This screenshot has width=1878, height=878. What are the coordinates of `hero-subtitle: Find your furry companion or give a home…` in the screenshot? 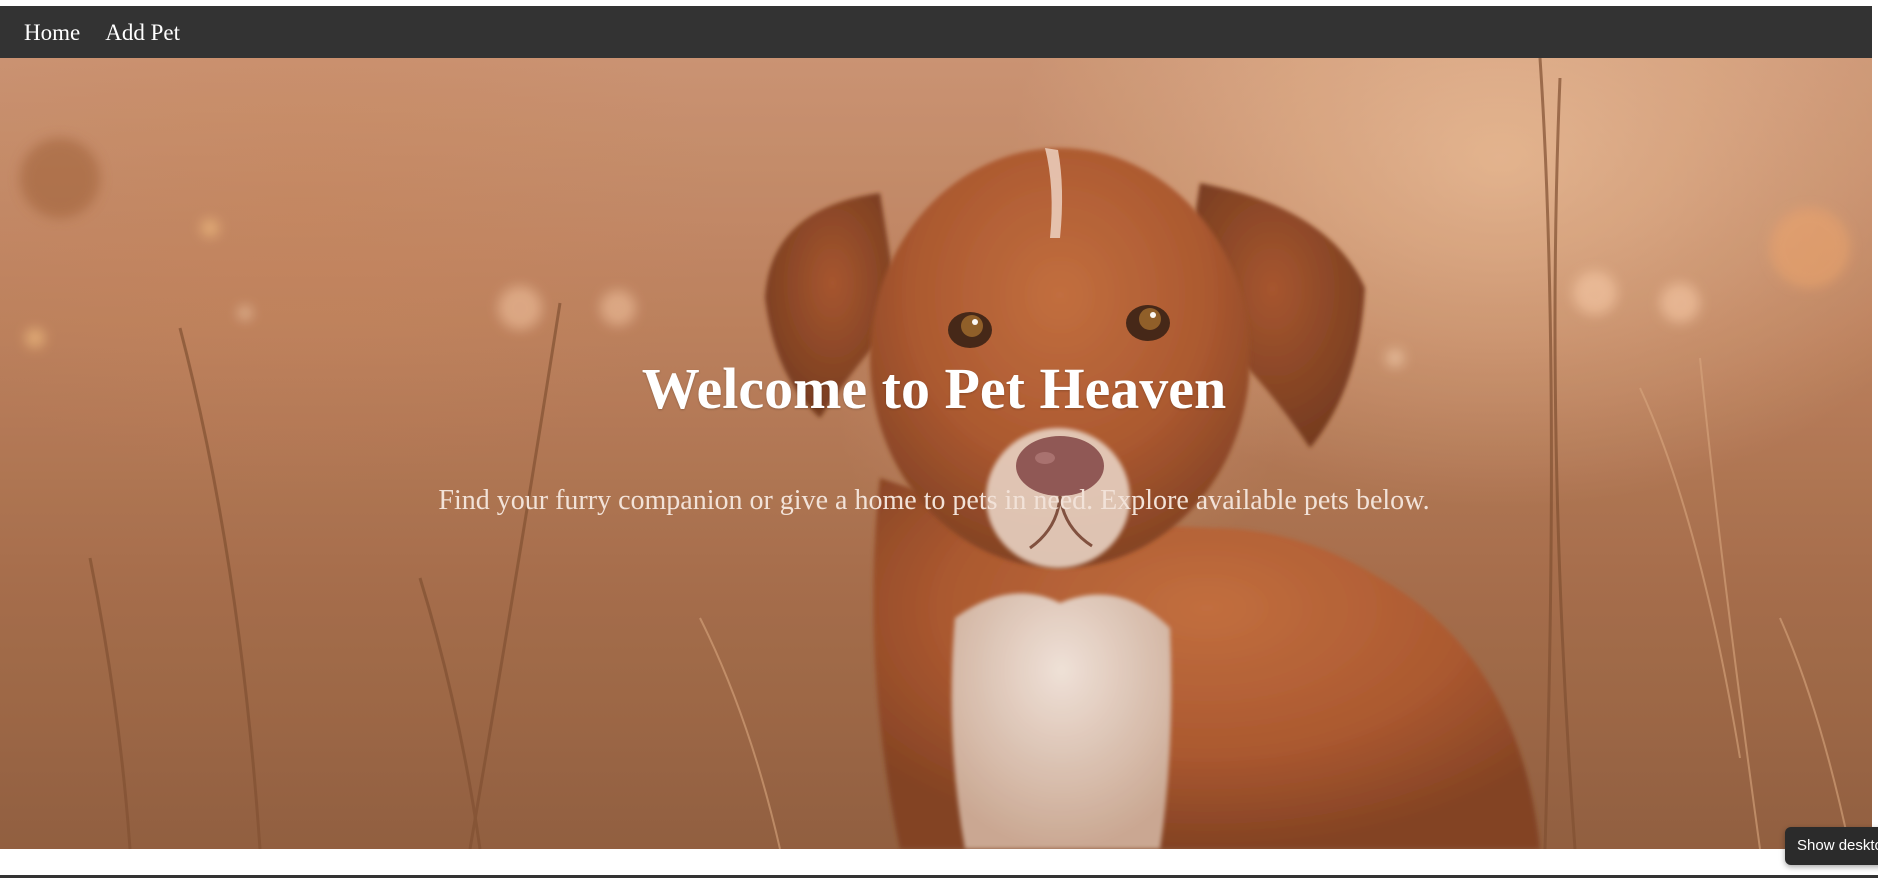 It's located at (934, 500).